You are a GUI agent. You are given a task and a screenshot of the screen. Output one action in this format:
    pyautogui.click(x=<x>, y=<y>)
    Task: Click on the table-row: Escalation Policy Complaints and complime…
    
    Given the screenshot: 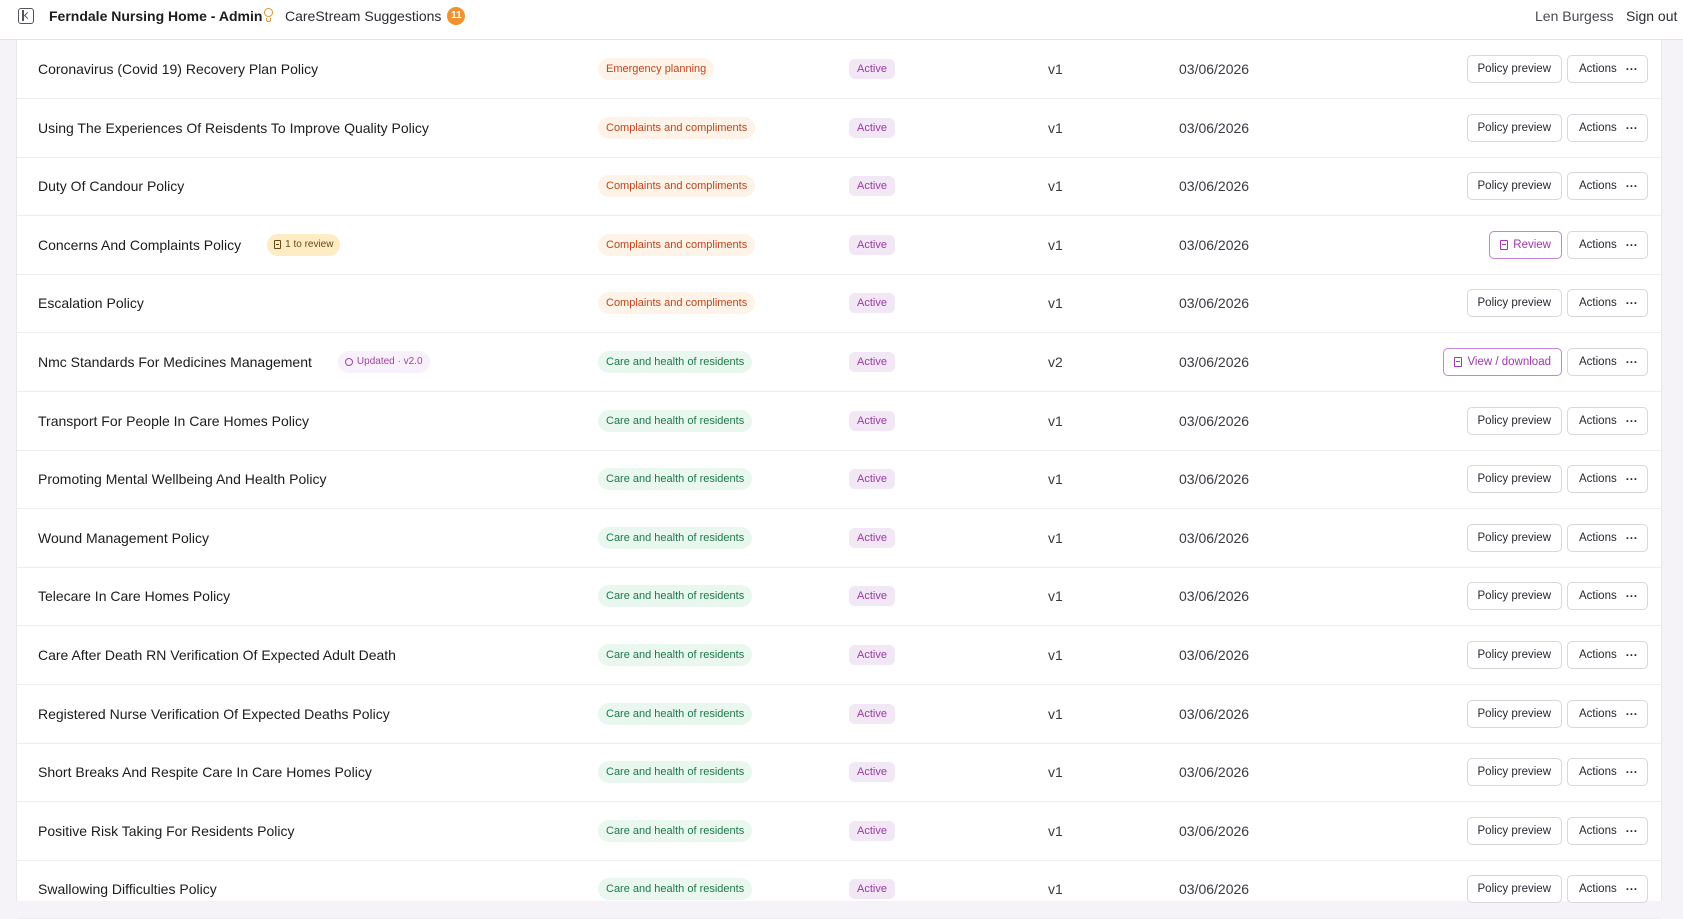 What is the action you would take?
    pyautogui.click(x=839, y=304)
    